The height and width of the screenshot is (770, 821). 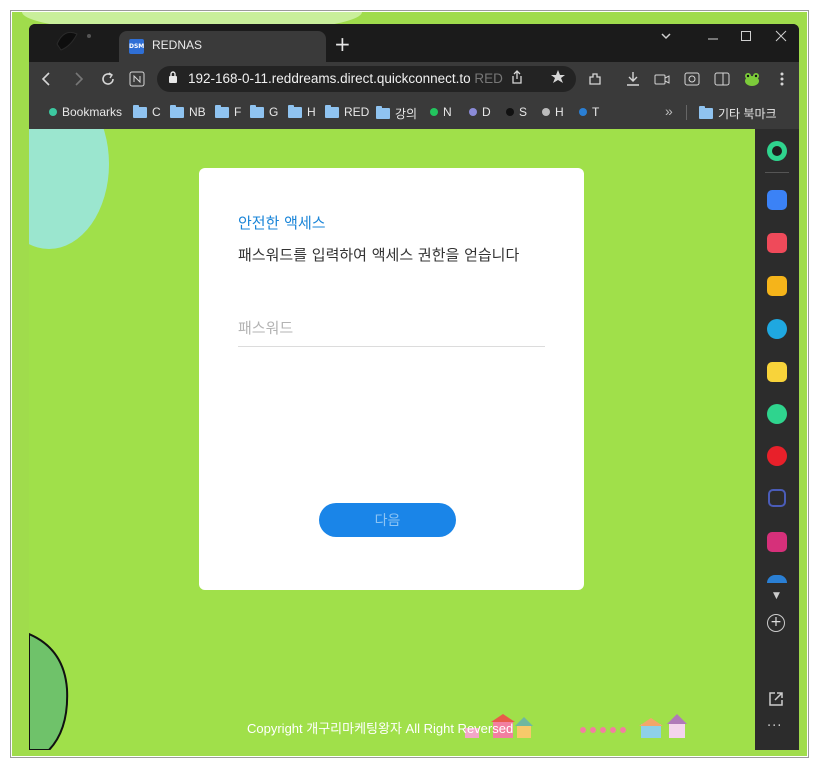 I want to click on bookmarks-icon, so click(x=53, y=112).